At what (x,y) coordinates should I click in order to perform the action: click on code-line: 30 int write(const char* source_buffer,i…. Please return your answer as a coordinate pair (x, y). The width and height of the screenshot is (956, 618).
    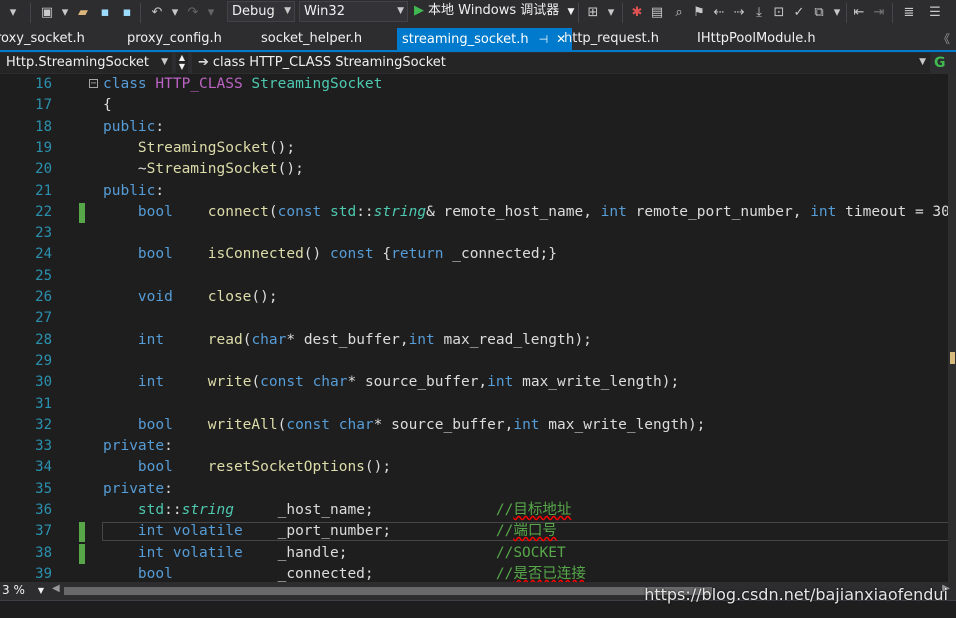
    Looking at the image, I should click on (478, 382).